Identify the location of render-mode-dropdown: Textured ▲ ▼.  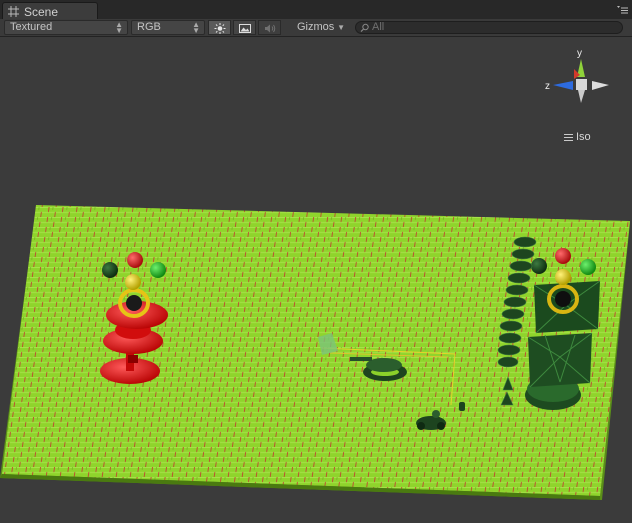
(66, 27).